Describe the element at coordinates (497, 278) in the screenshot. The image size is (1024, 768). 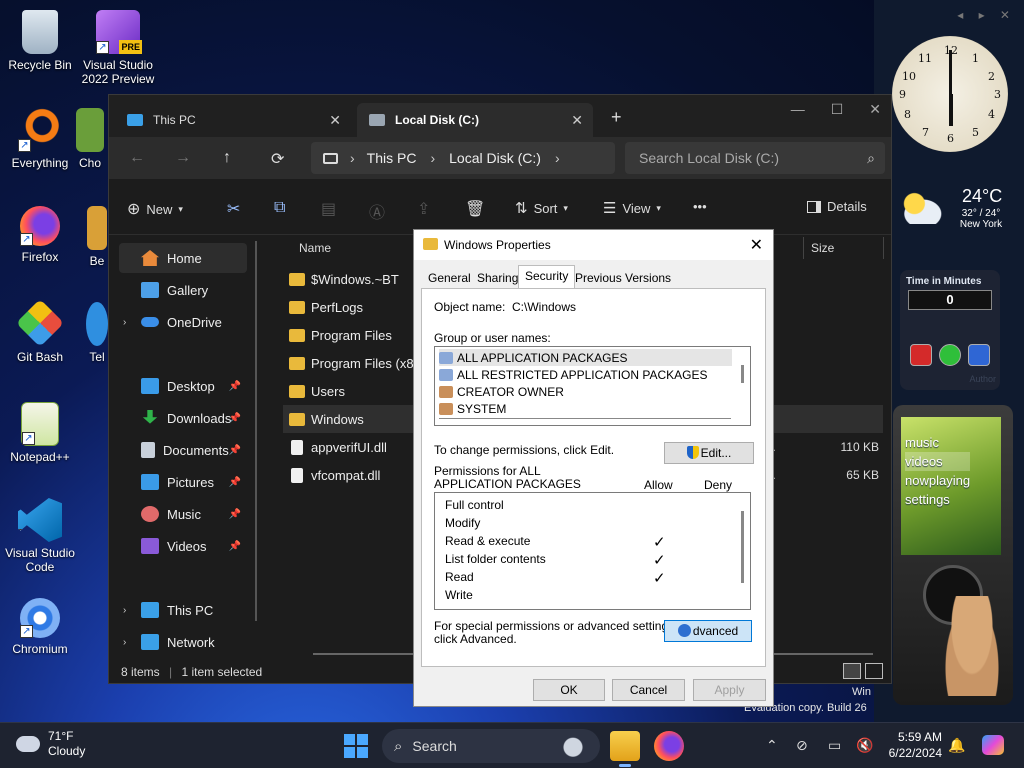
I see `tab-sharing: Sharing` at that location.